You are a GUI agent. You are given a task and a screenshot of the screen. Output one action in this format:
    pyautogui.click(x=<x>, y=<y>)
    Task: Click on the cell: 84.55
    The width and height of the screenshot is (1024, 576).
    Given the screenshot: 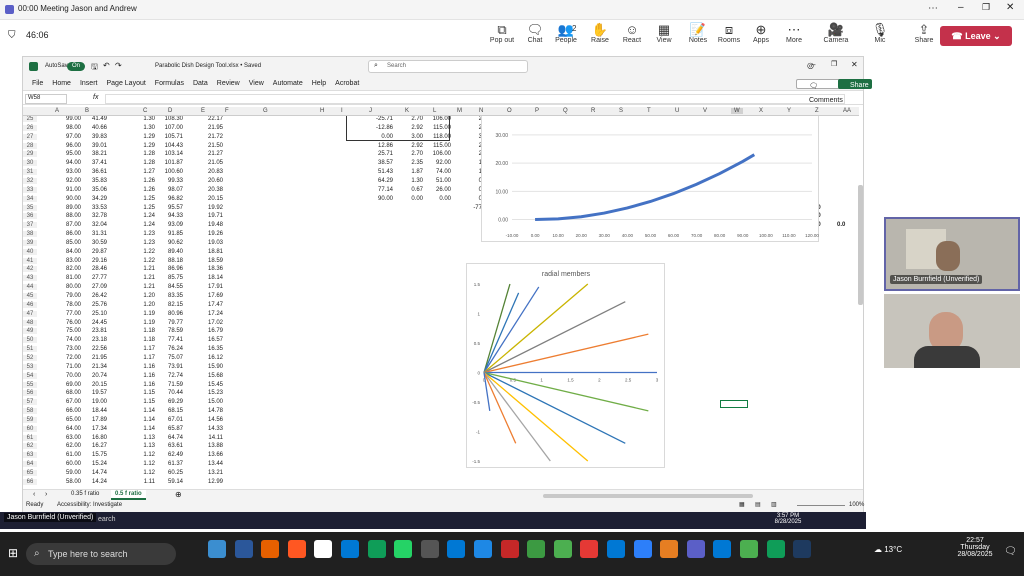 What is the action you would take?
    pyautogui.click(x=169, y=287)
    